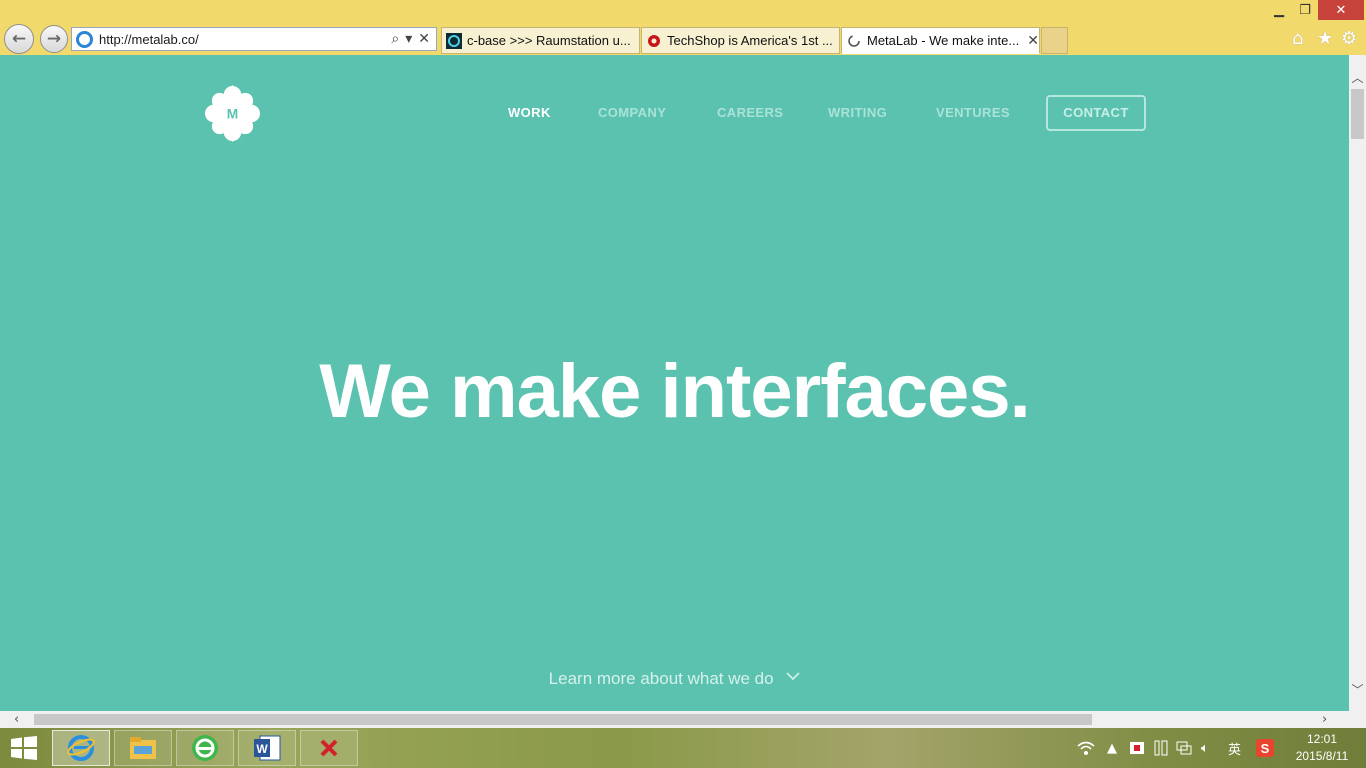 Image resolution: width=1366 pixels, height=768 pixels. What do you see at coordinates (1322, 756) in the screenshot?
I see `clock-date: 2015/8/11` at bounding box center [1322, 756].